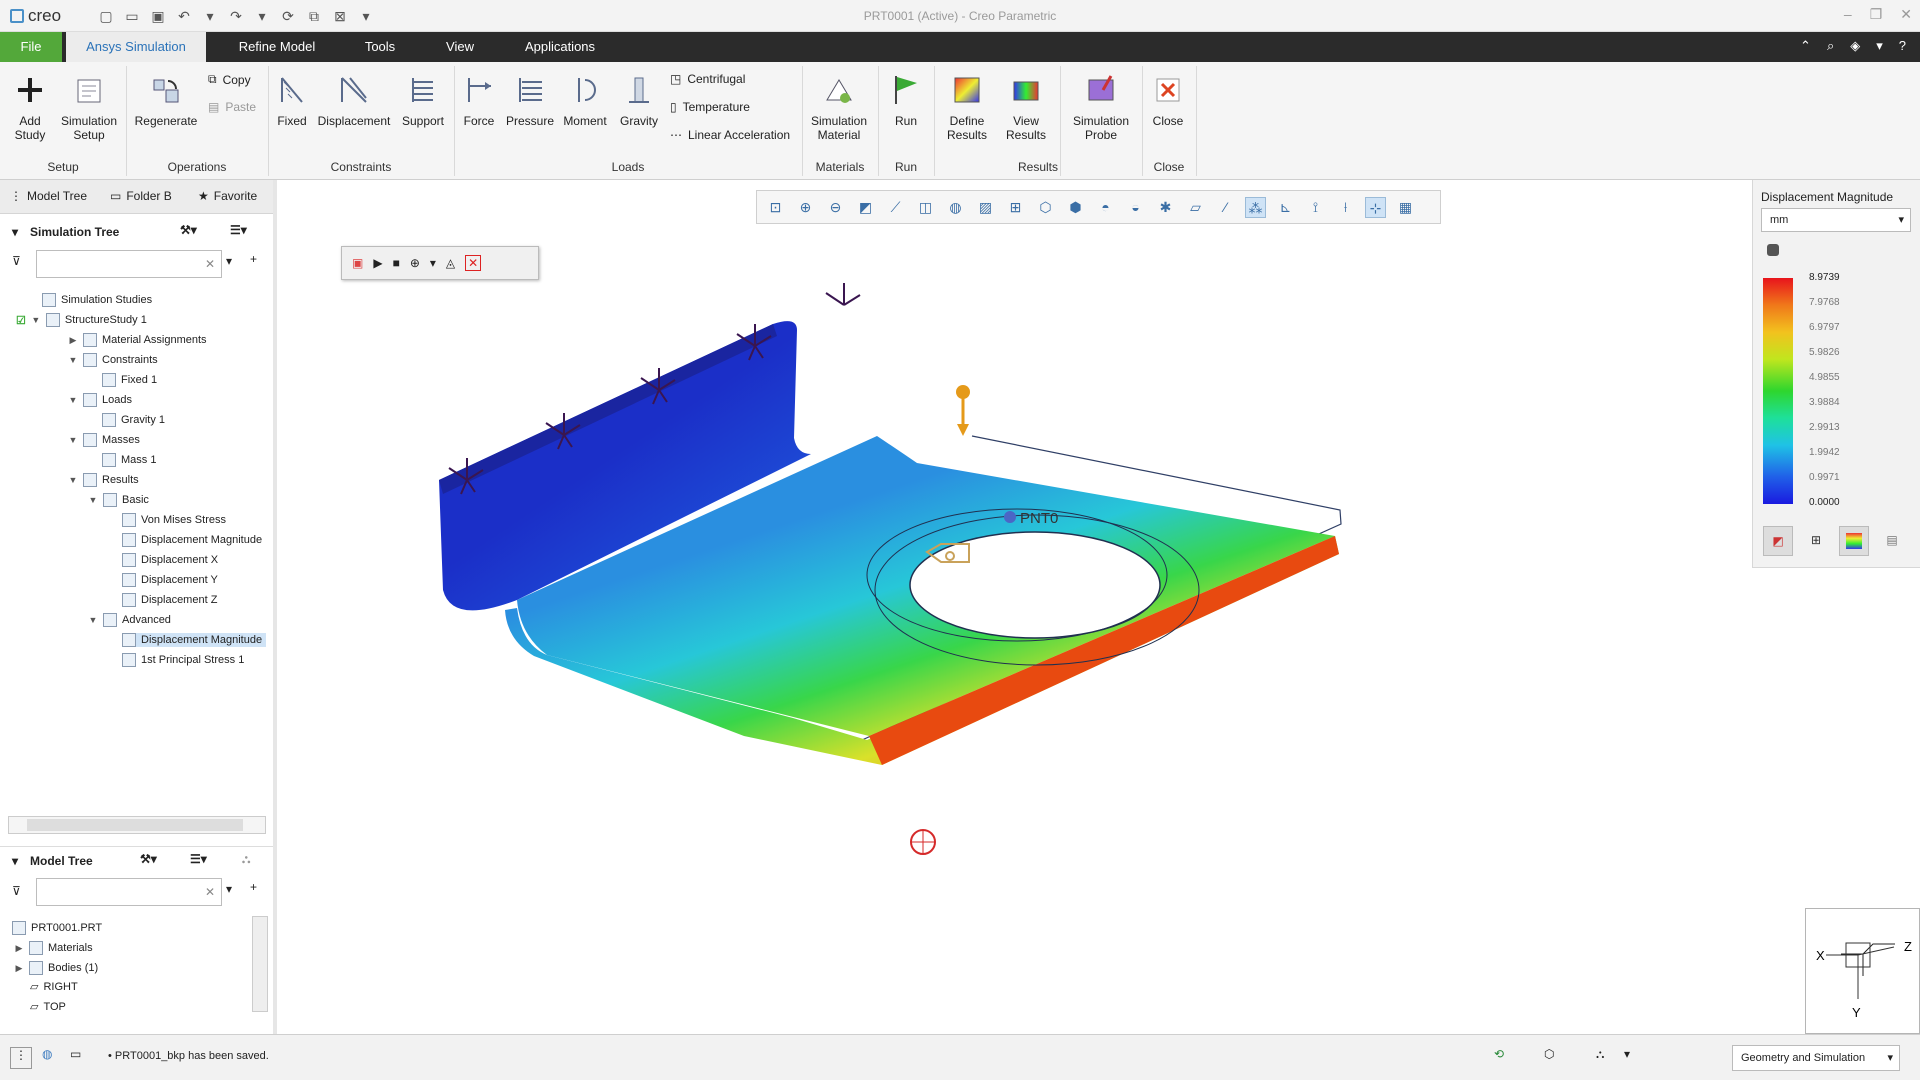  What do you see at coordinates (198, 859) in the screenshot?
I see `tree-filter-icon: ☰▾` at bounding box center [198, 859].